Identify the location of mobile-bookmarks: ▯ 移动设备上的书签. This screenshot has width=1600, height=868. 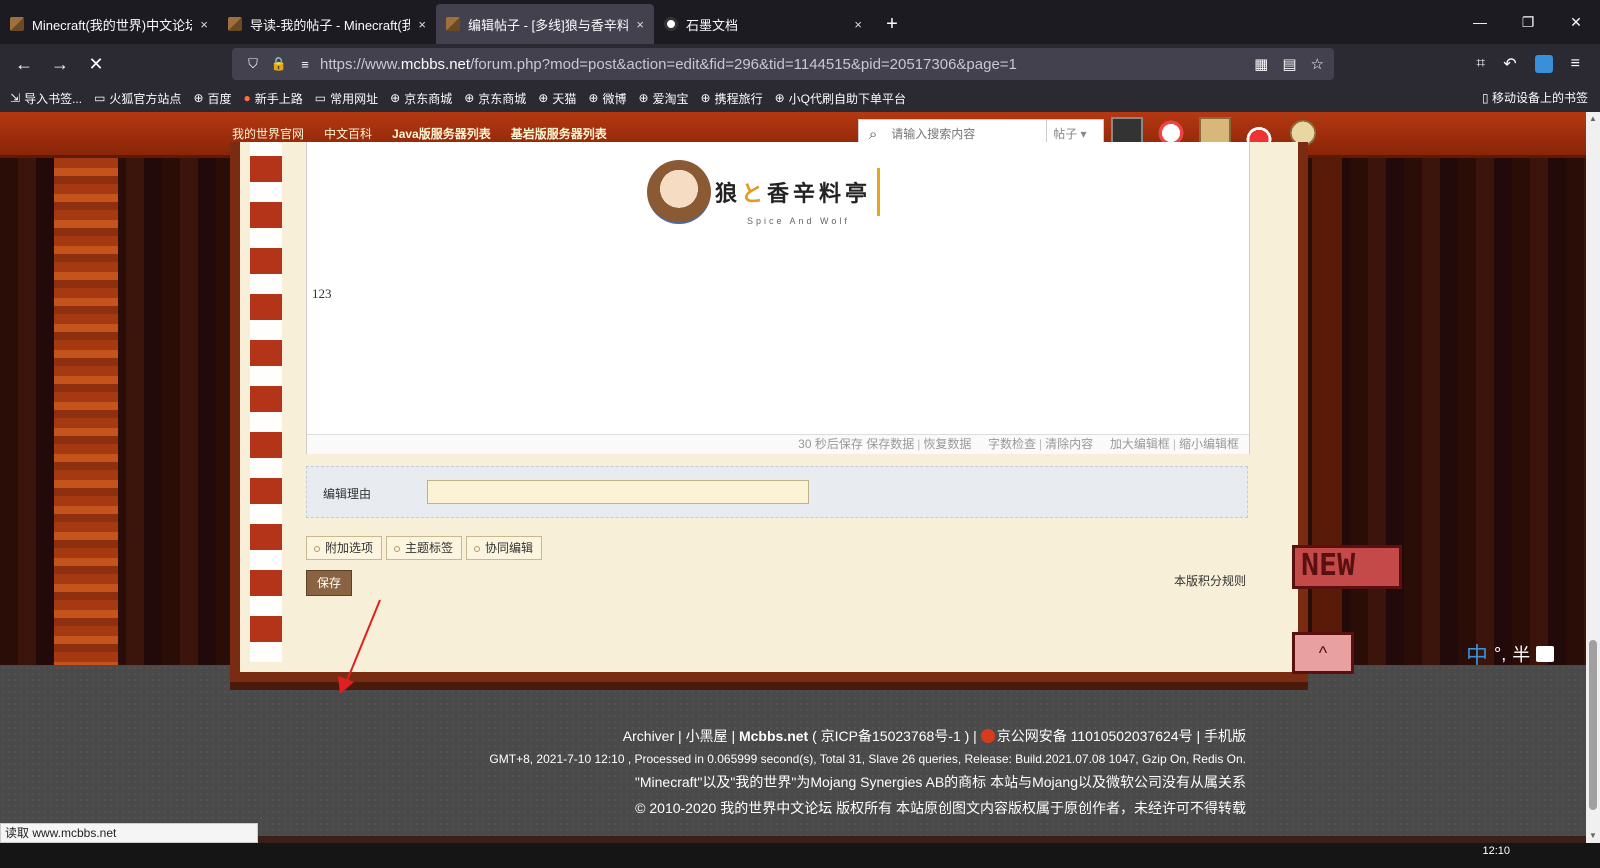
(1535, 98).